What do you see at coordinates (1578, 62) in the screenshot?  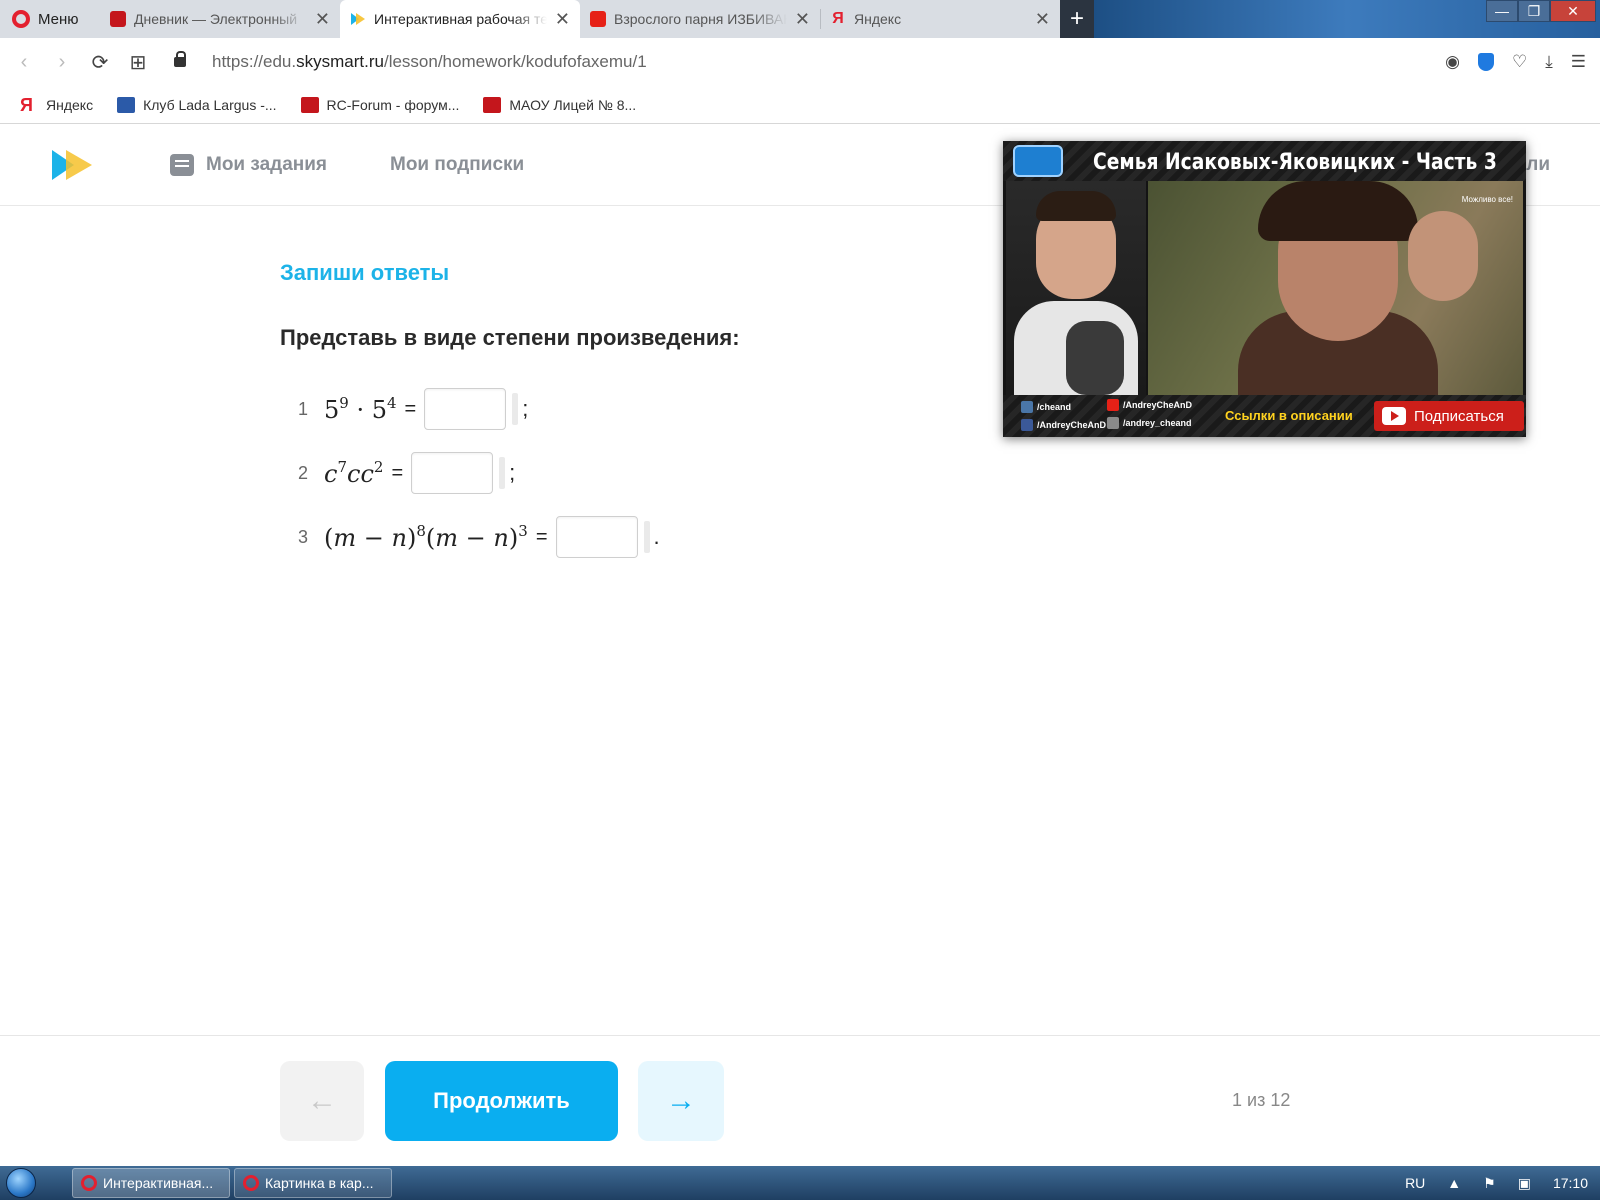 I see `settings-icon: ☰` at bounding box center [1578, 62].